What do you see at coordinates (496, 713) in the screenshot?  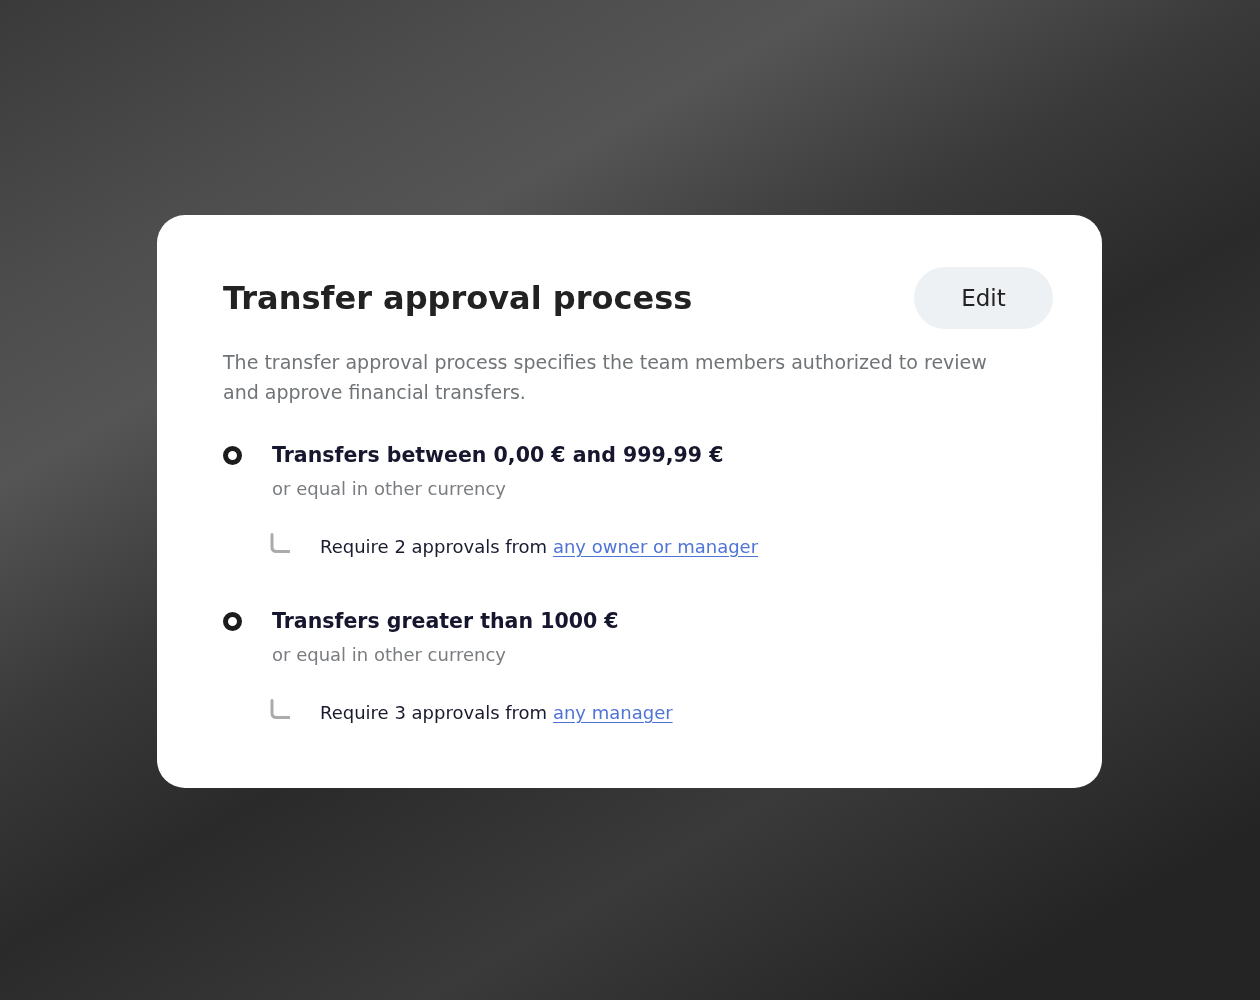 I see `approval-requirement: Require 3 approvals from any manager` at bounding box center [496, 713].